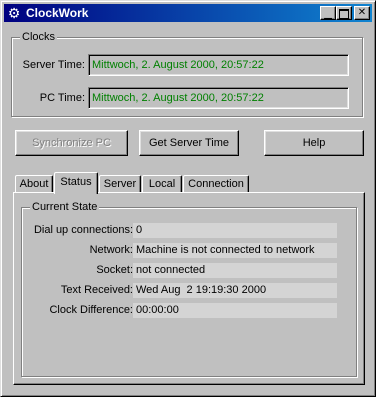  Describe the element at coordinates (83, 230) in the screenshot. I see `dial-up-connections-label: Dial up connections:` at that location.